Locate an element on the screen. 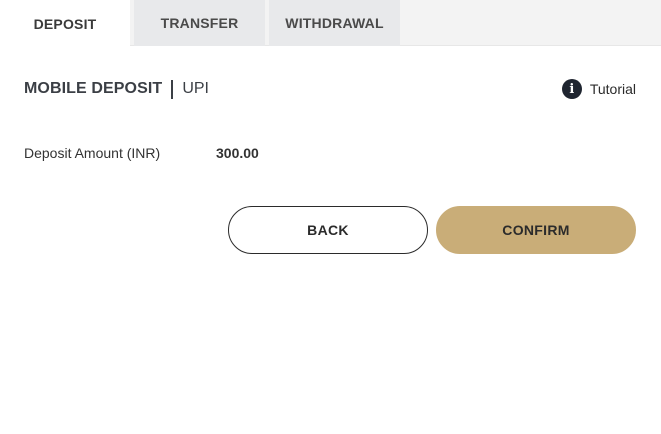 The image size is (661, 434). section-title: MOBILE DEPOSIT UPI is located at coordinates (116, 89).